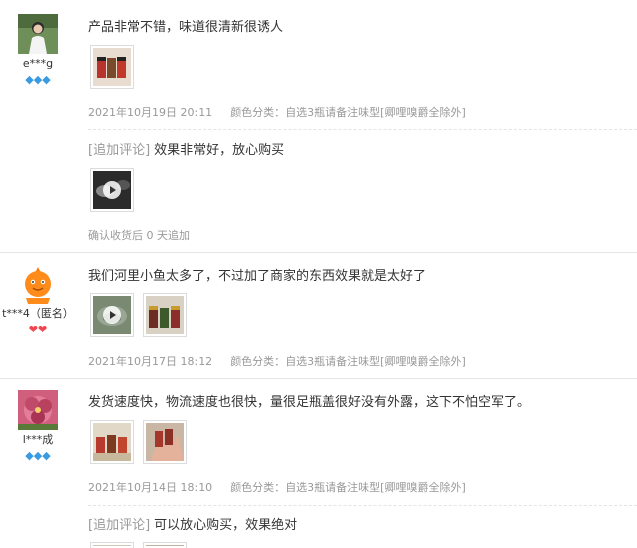  Describe the element at coordinates (309, 402) in the screenshot. I see `review-text: 发货速度快，物流速度也很快，量很足瓶盖很好没有外露，这下不怕空军了。` at that location.